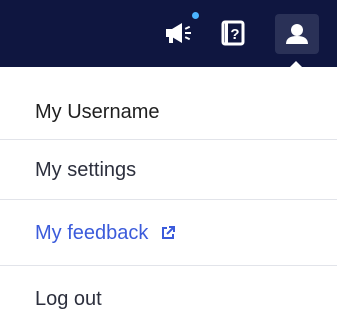 This screenshot has height=335, width=337. What do you see at coordinates (92, 232) in the screenshot?
I see `menu-item-label: My feedback` at bounding box center [92, 232].